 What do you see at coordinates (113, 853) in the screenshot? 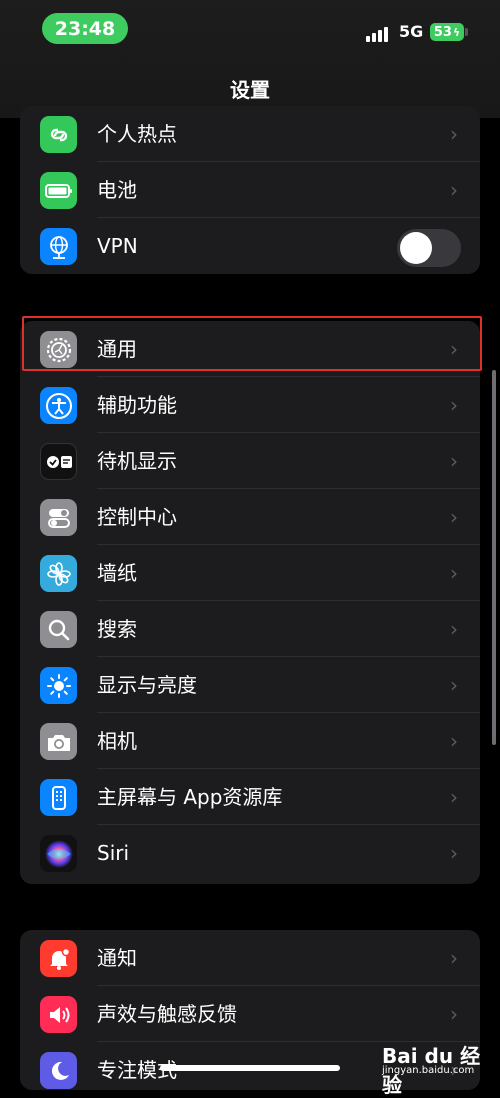
I see `row-label: Siri` at bounding box center [113, 853].